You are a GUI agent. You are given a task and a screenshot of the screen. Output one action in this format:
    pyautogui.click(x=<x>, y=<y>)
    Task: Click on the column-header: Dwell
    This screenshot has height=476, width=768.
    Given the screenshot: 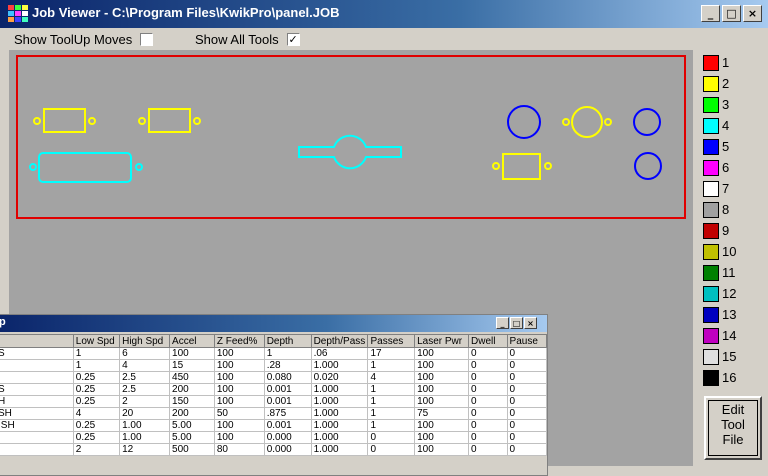 What is the action you would take?
    pyautogui.click(x=488, y=341)
    